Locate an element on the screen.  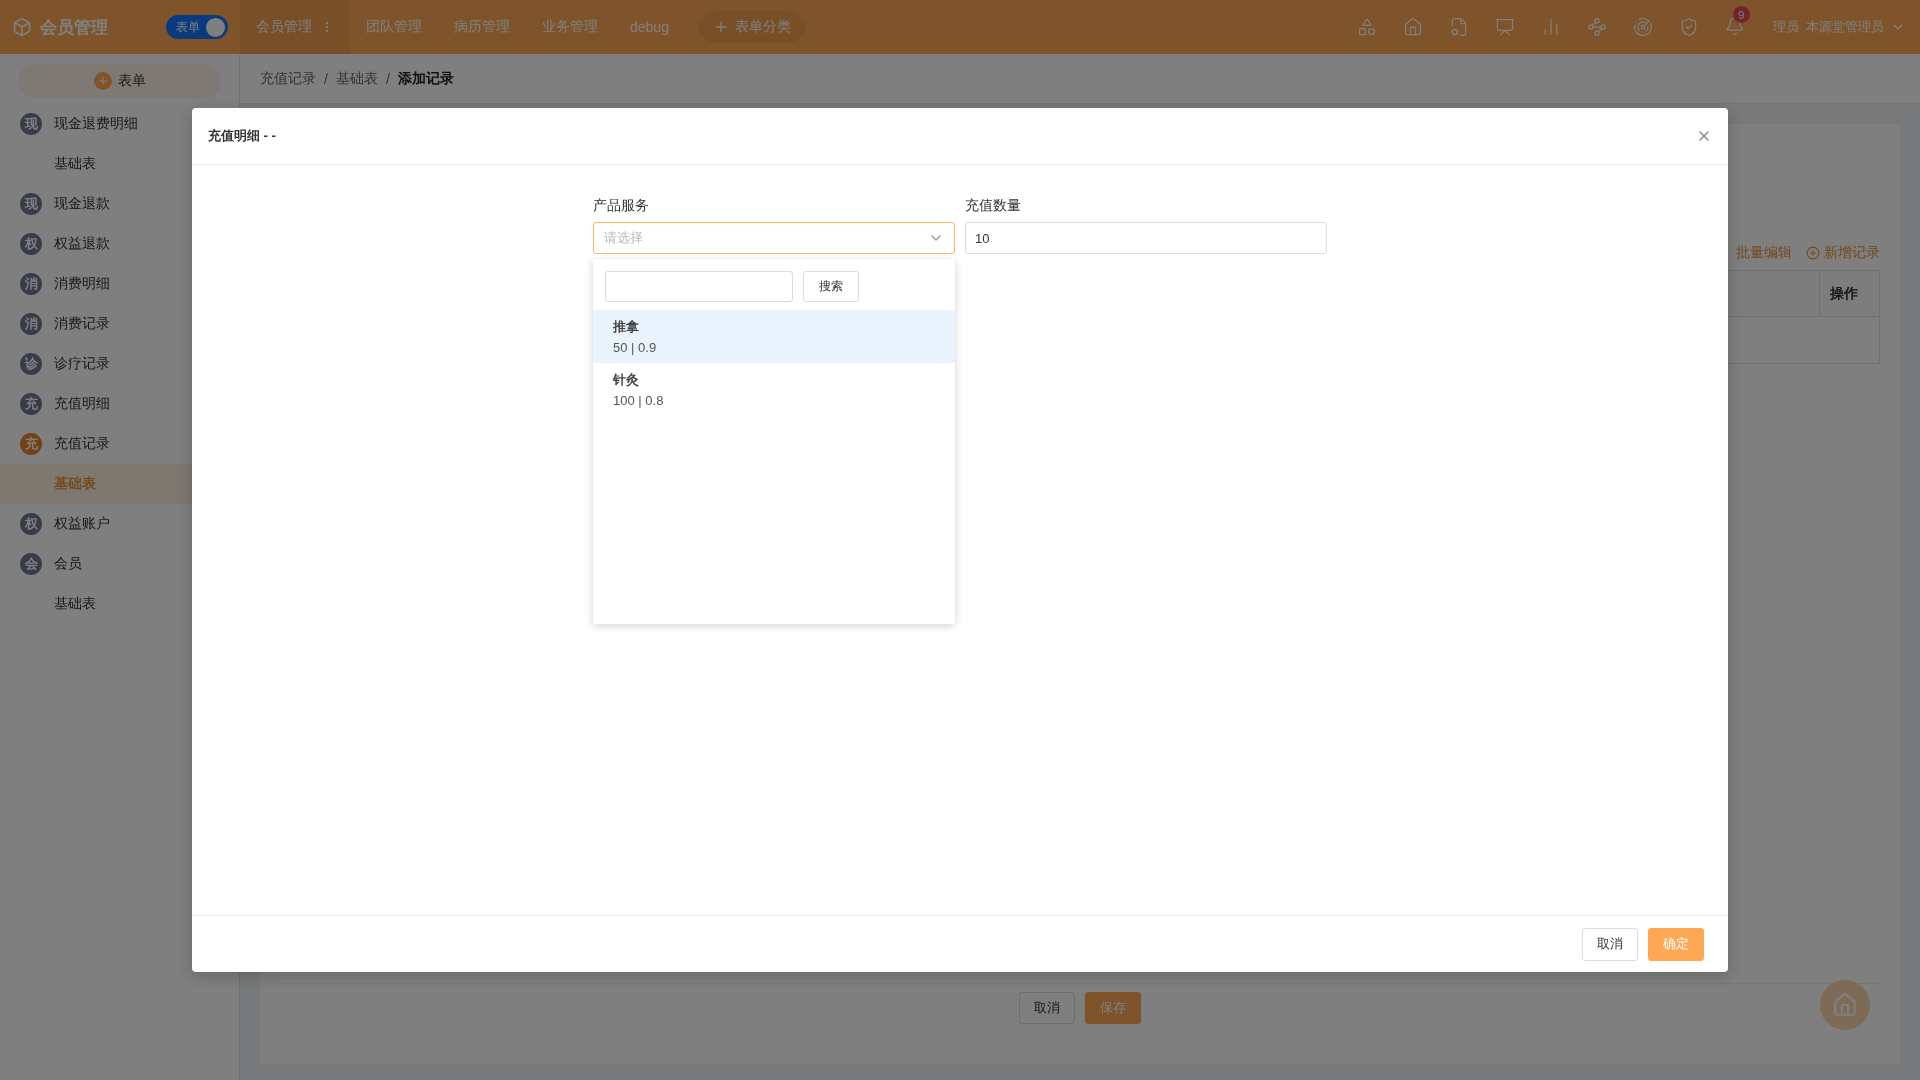
plus-circle-icon is located at coordinates (1813, 253).